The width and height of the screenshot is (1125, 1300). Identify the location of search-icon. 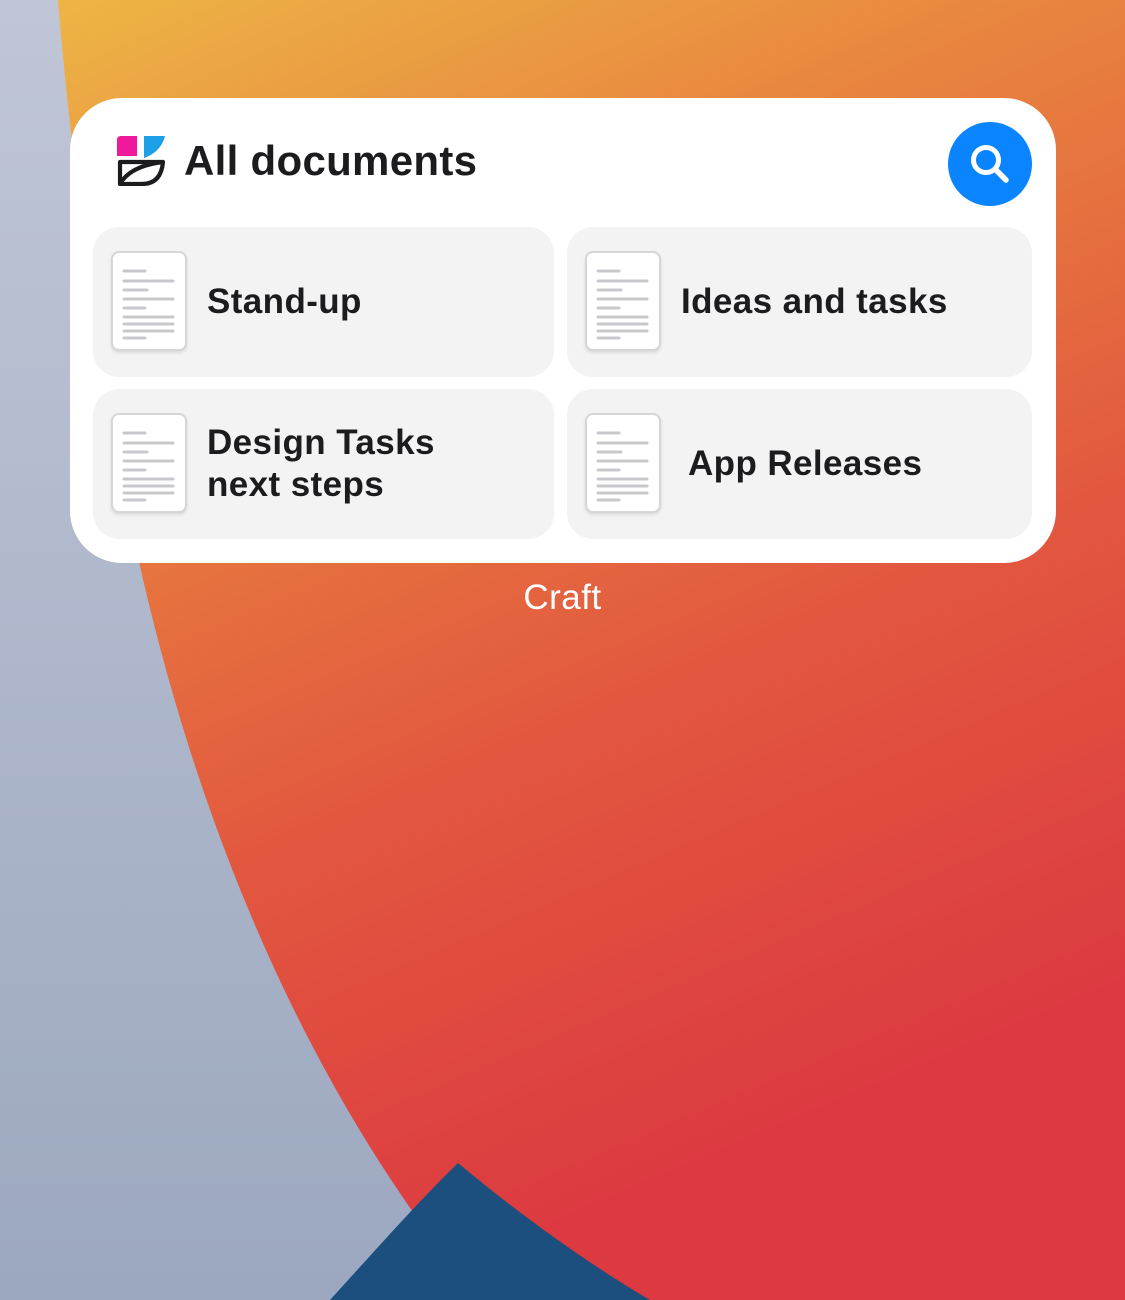
(990, 164).